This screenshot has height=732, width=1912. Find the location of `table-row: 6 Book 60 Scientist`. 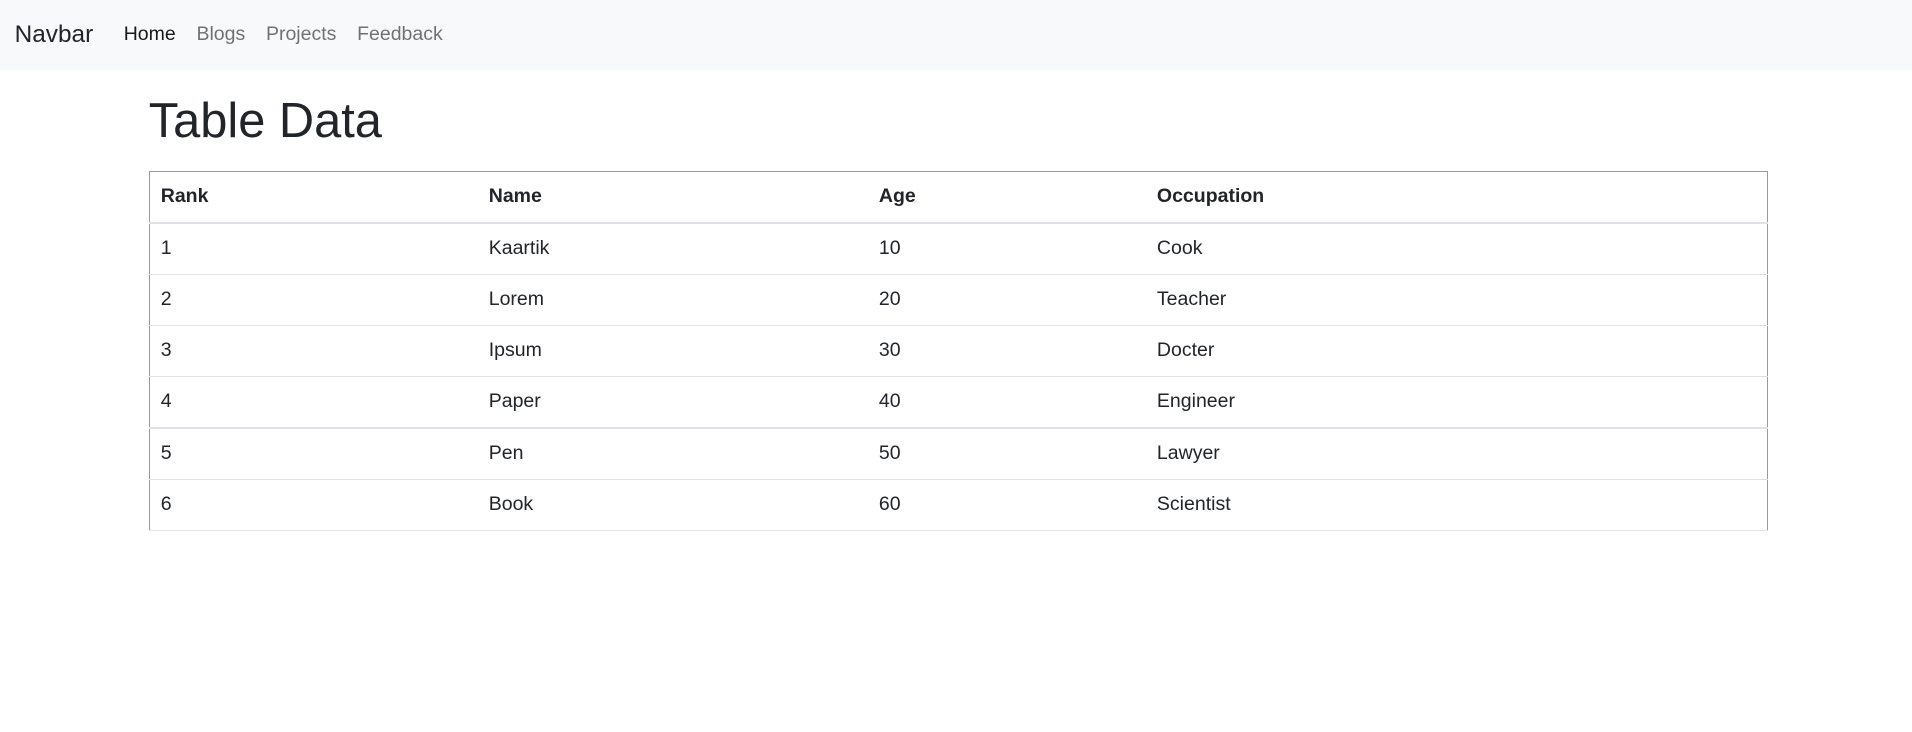

table-row: 6 Book 60 Scientist is located at coordinates (958, 505).